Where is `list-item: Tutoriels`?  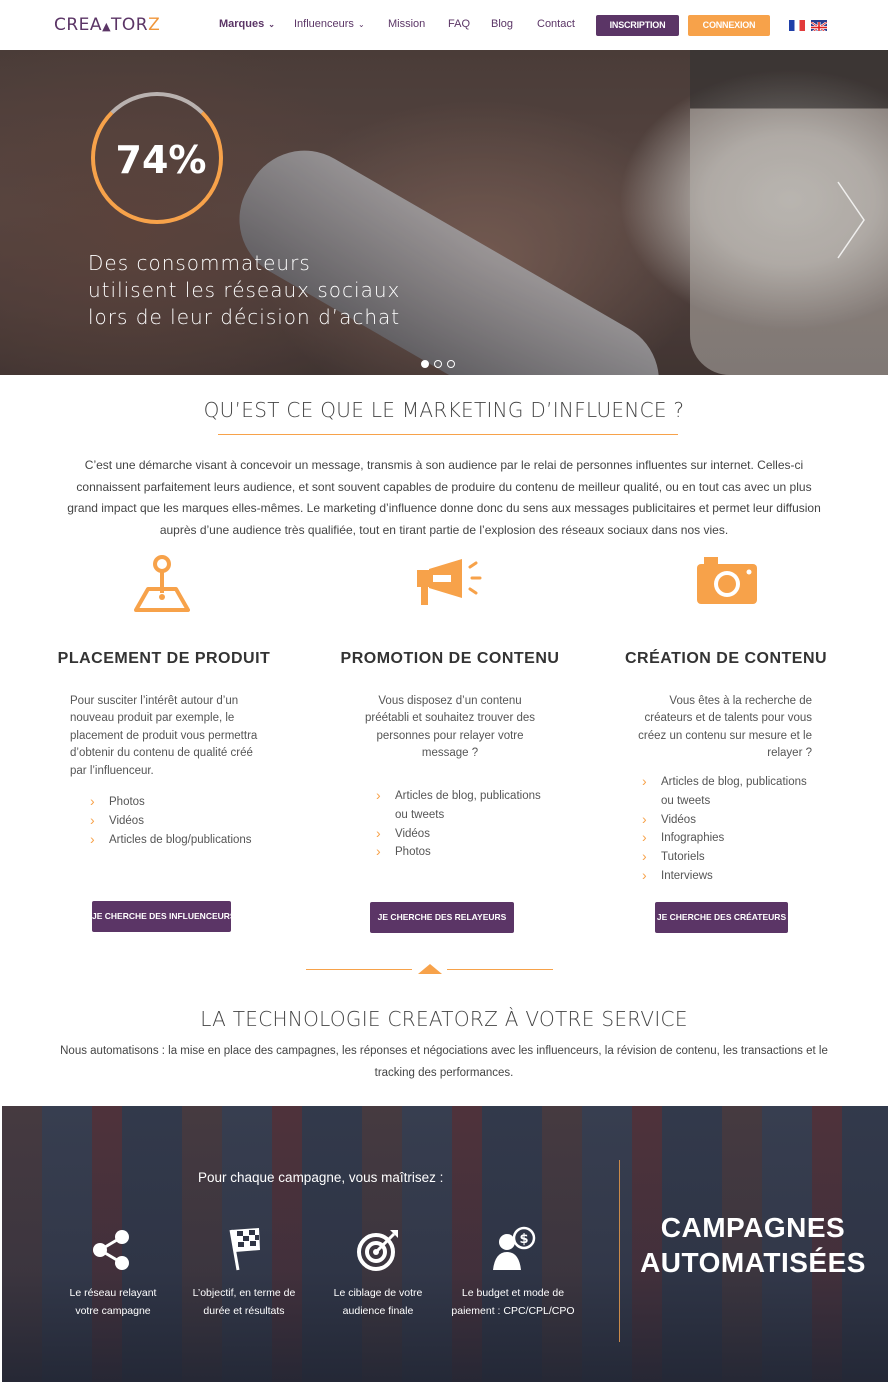 list-item: Tutoriels is located at coordinates (732, 857).